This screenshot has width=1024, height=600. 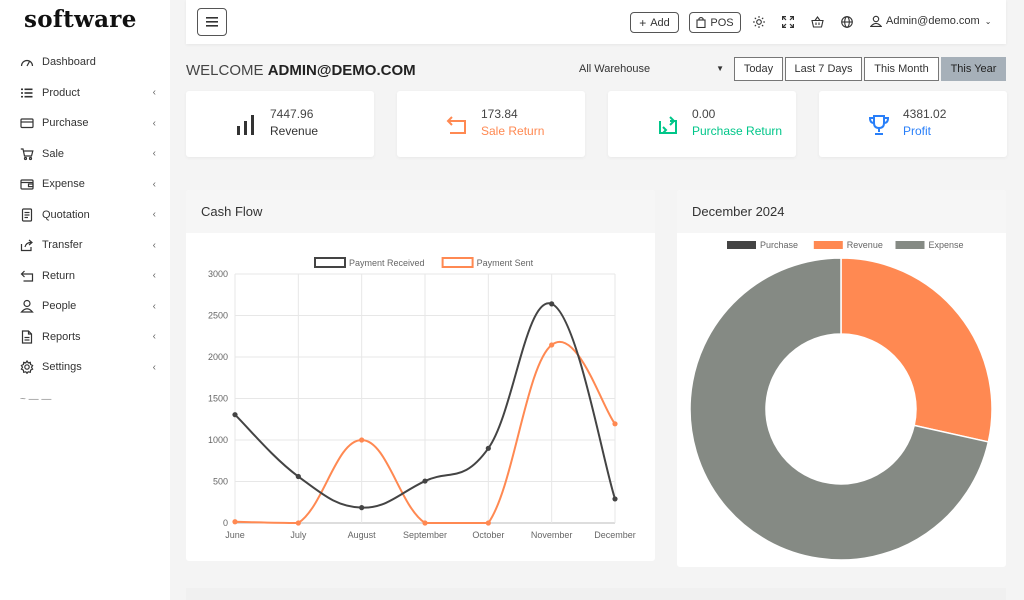 What do you see at coordinates (596, 22) in the screenshot?
I see `topbar: + Add POS Admin@demo.com ⌄` at bounding box center [596, 22].